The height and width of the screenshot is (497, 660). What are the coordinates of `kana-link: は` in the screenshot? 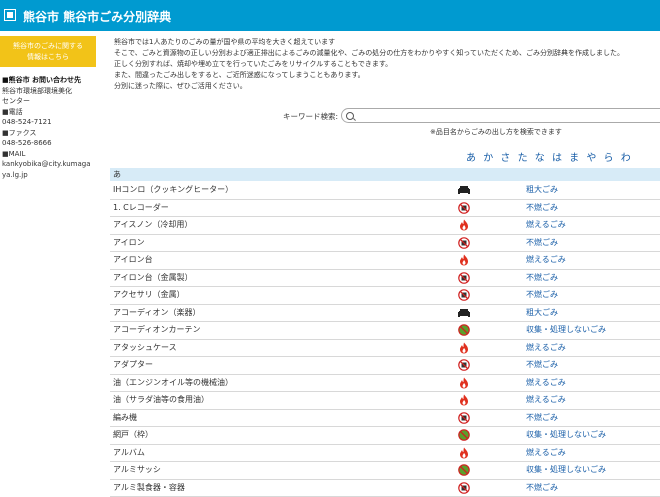 It's located at (557, 158).